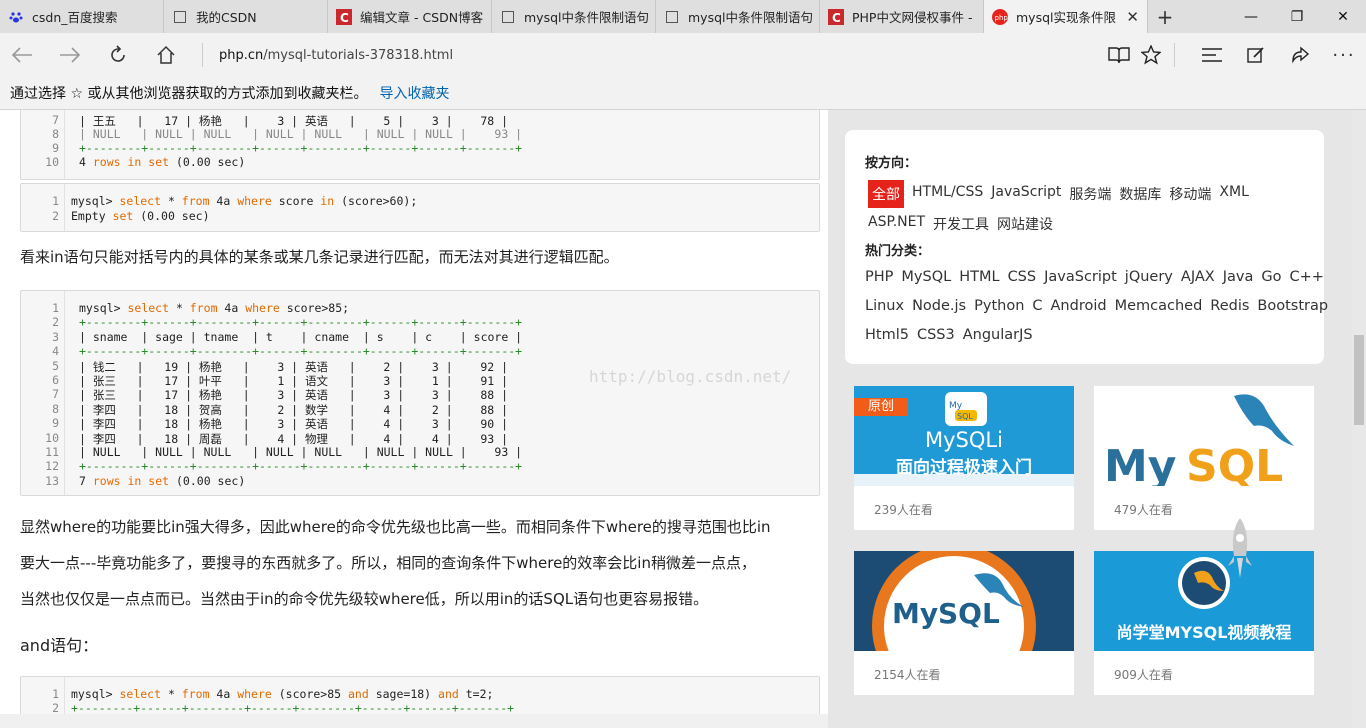  What do you see at coordinates (162, 162) in the screenshot?
I see `code-line: 4 rows in set (0.00 sec)` at bounding box center [162, 162].